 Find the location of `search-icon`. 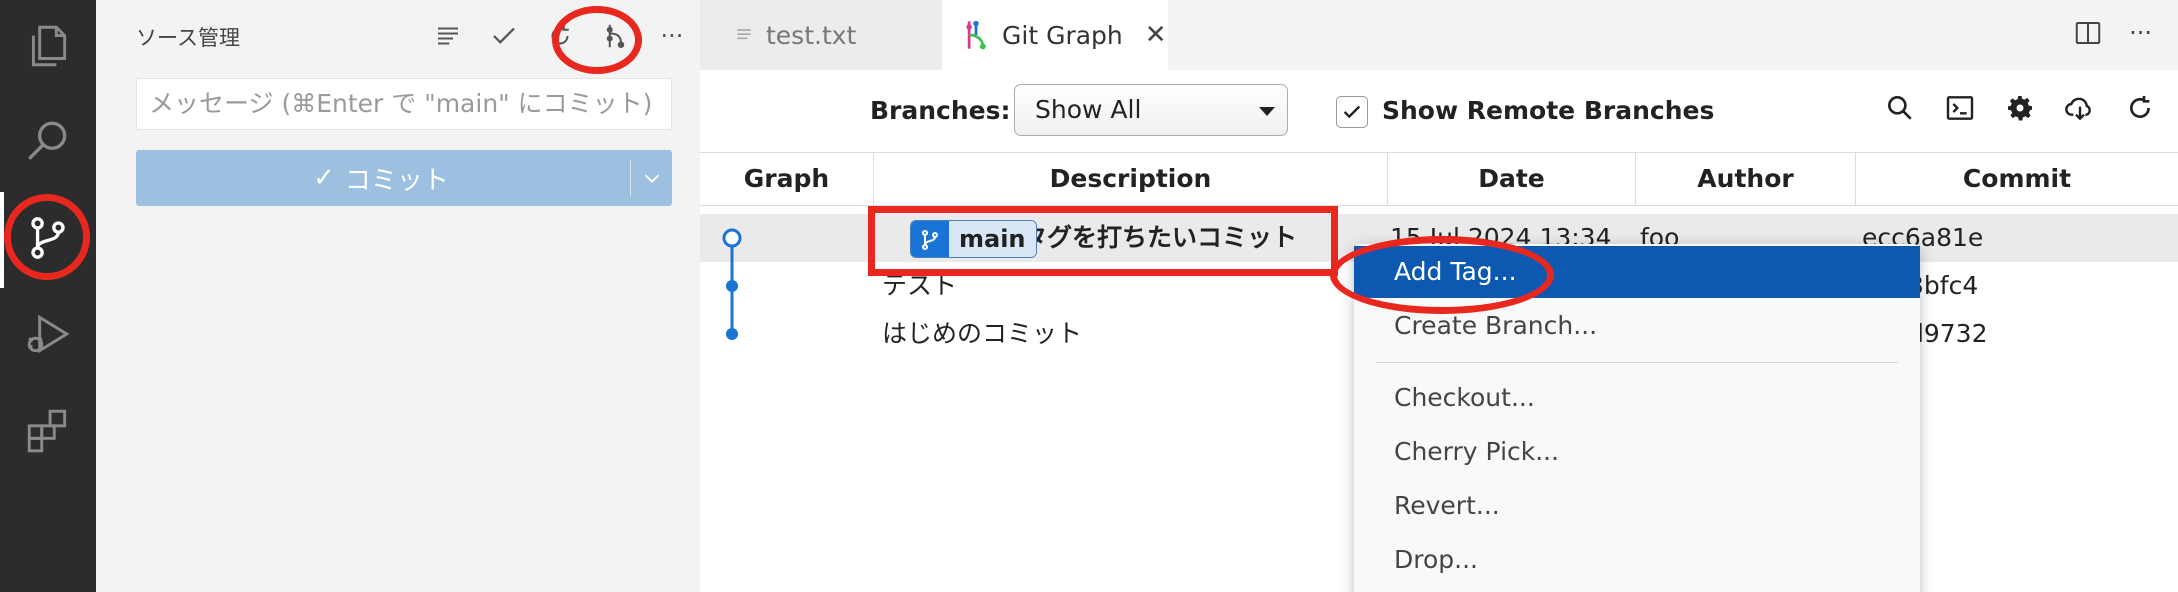

search-icon is located at coordinates (48, 144).